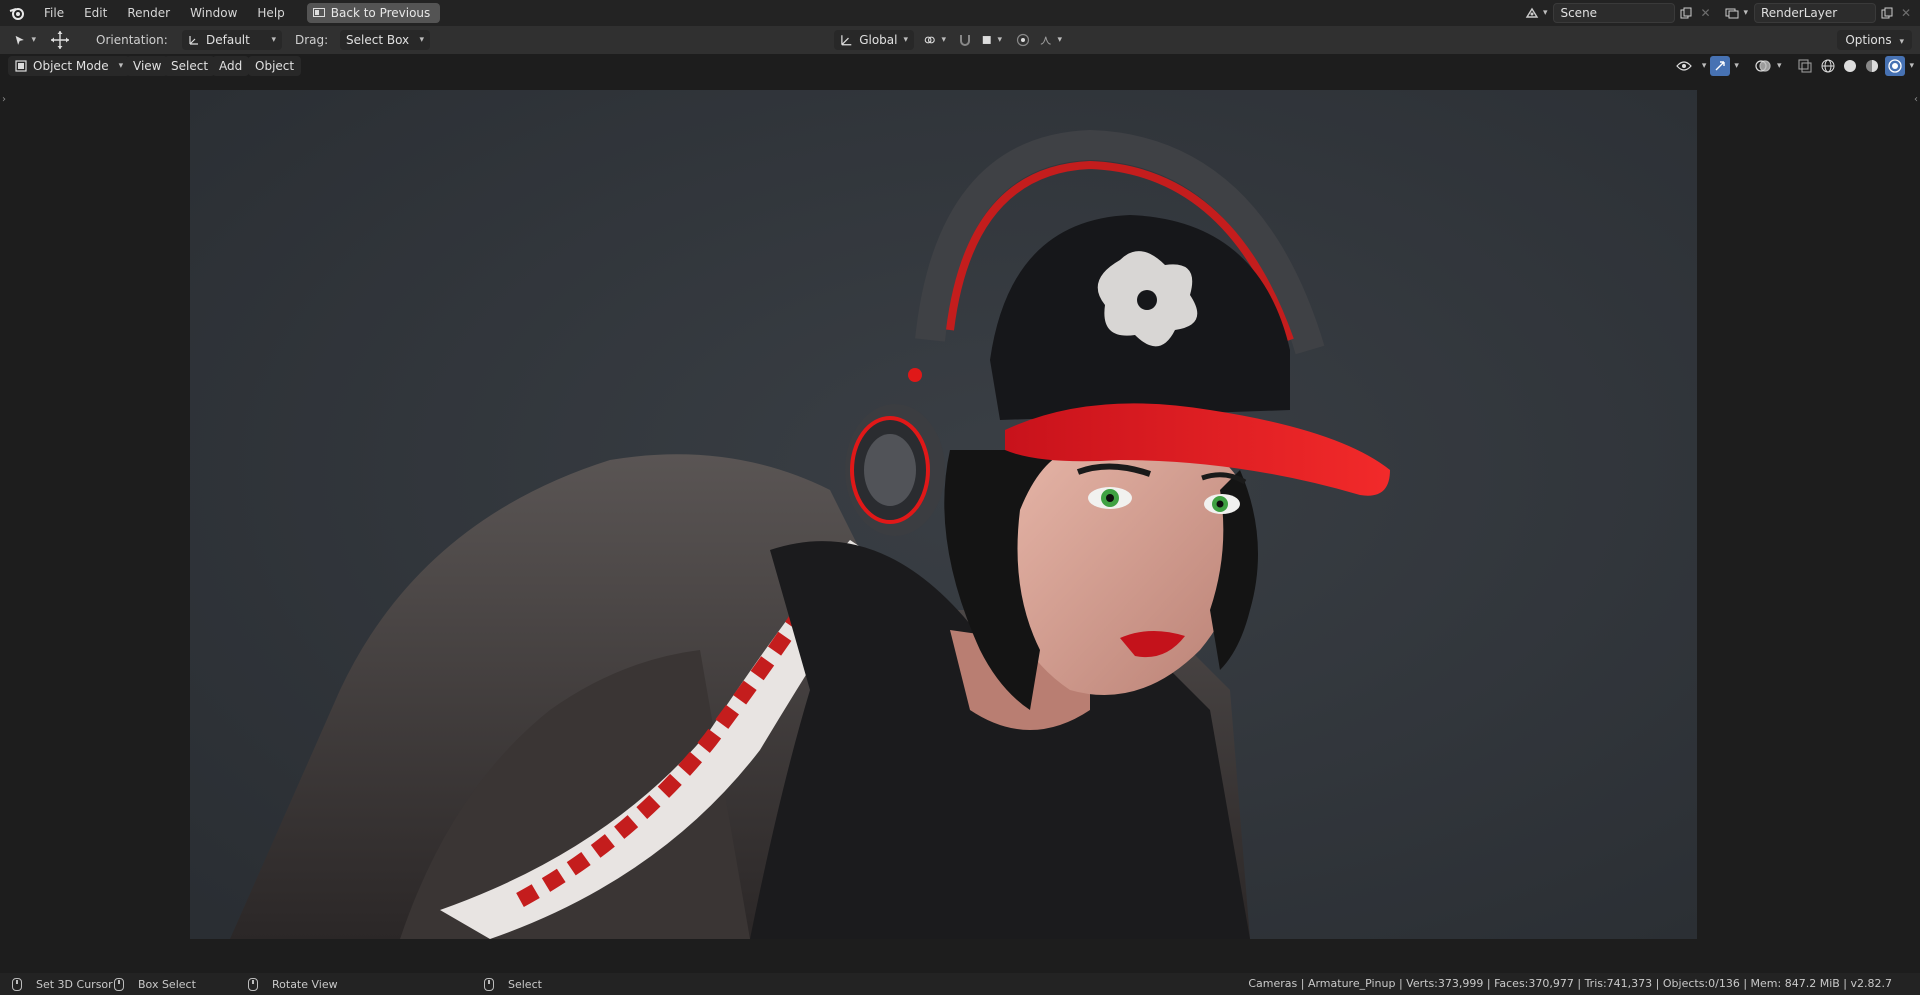 This screenshot has height=995, width=1920. Describe the element at coordinates (1045, 40) in the screenshot. I see `falloff-curve-icon` at that location.